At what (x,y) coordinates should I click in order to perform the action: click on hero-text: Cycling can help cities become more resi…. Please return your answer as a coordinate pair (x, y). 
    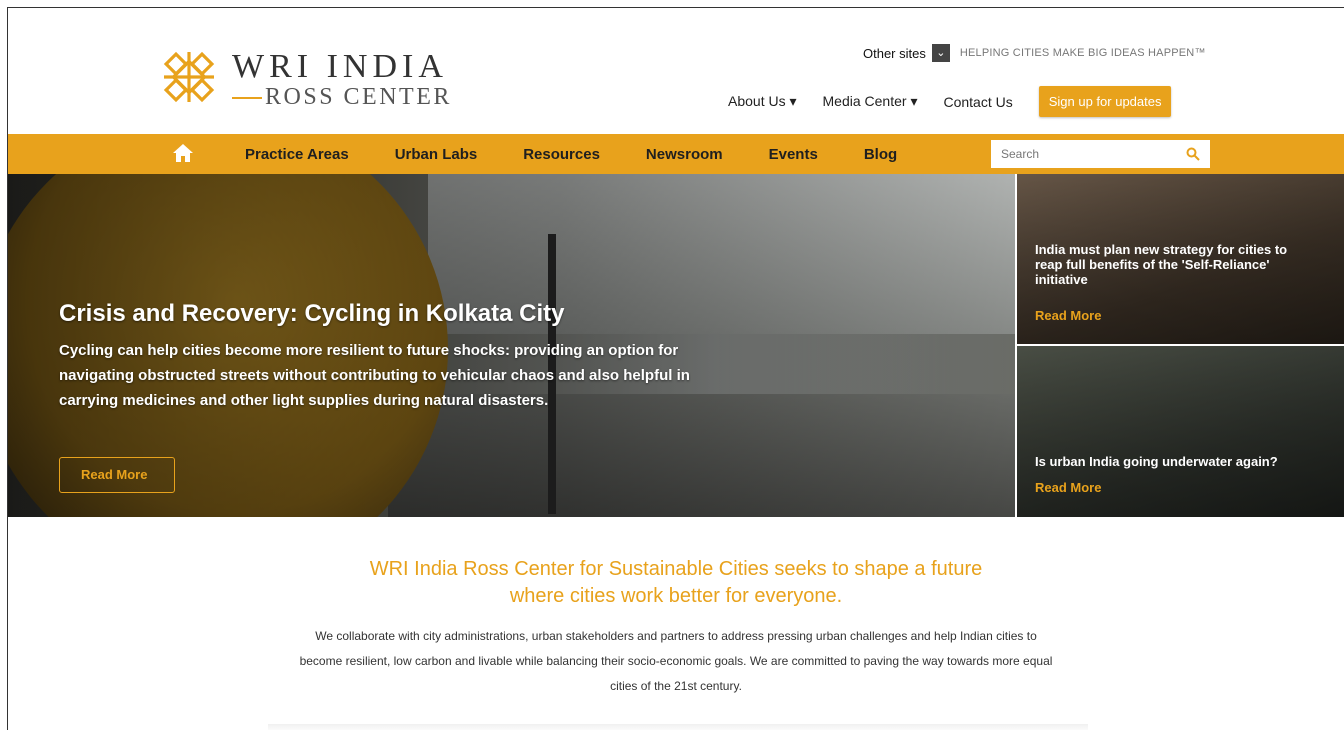
    Looking at the image, I should click on (374, 375).